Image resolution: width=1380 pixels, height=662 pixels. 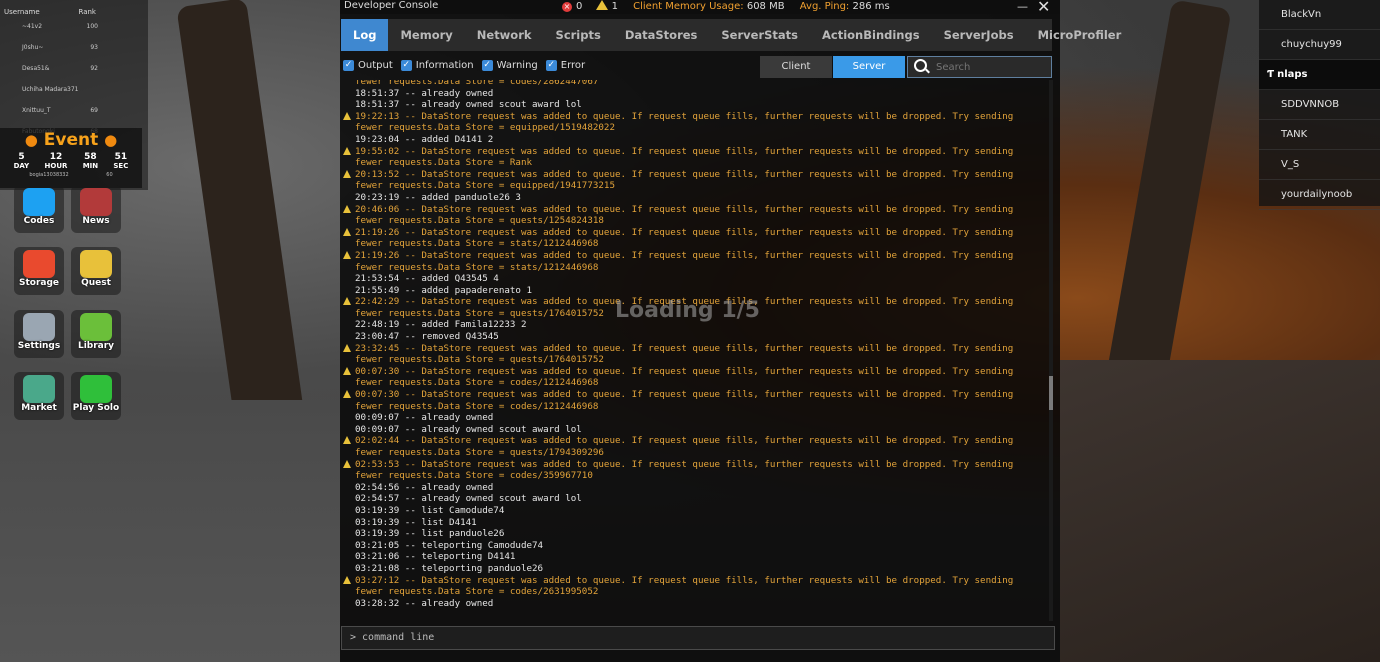 What do you see at coordinates (96, 327) in the screenshot?
I see `books-icon` at bounding box center [96, 327].